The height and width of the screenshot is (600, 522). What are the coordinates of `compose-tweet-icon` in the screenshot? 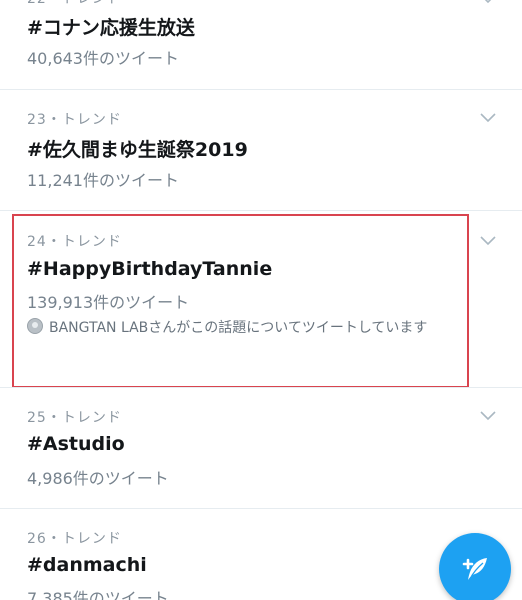 It's located at (474, 569).